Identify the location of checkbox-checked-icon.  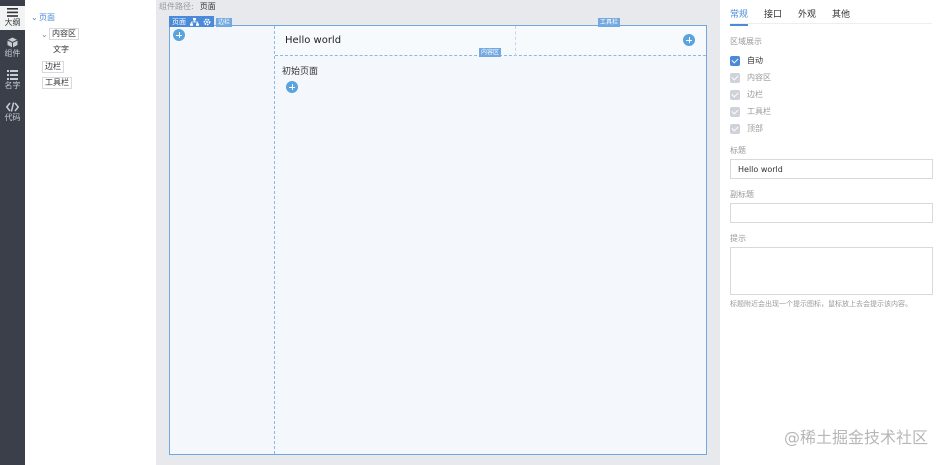
(735, 60).